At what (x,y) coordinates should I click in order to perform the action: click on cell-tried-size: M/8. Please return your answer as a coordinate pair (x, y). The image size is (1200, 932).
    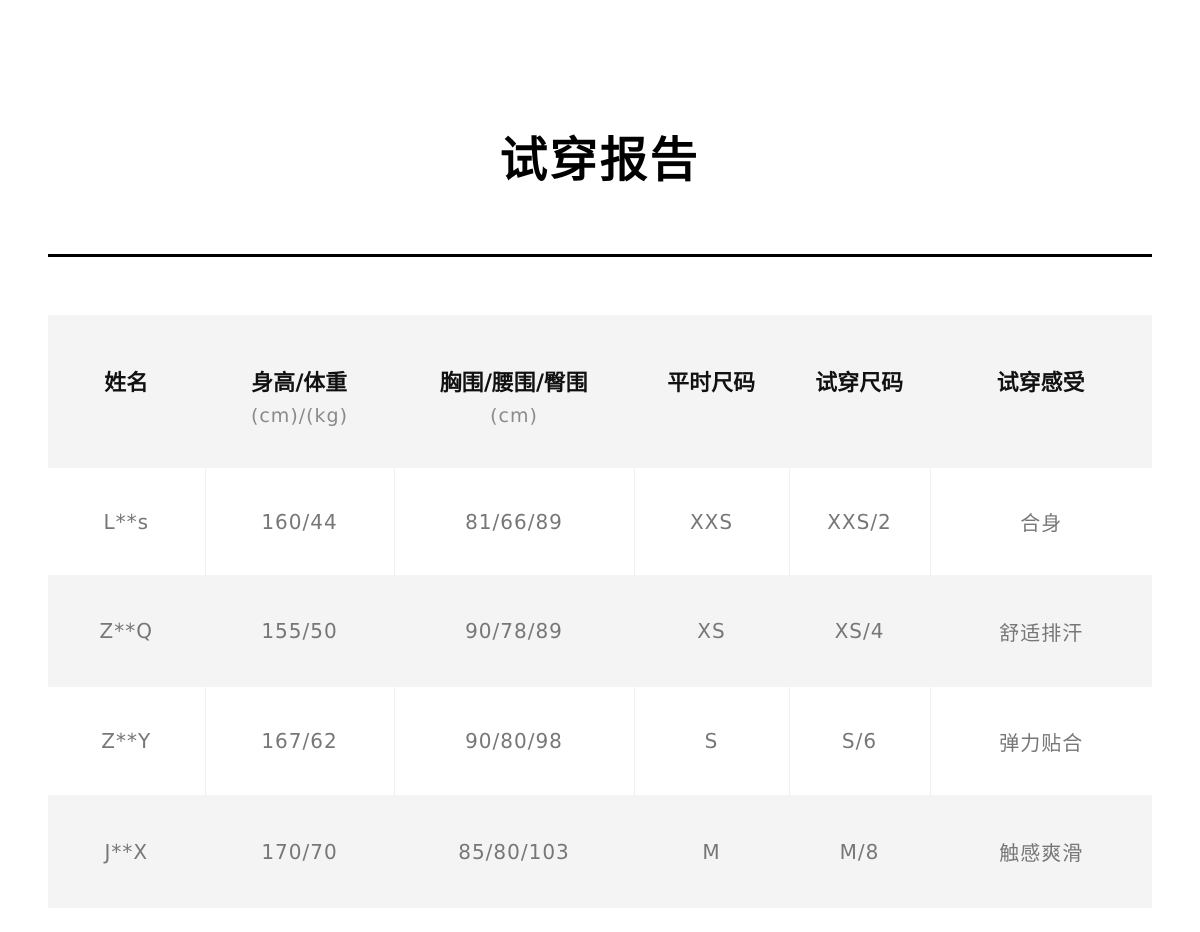
    Looking at the image, I should click on (860, 851).